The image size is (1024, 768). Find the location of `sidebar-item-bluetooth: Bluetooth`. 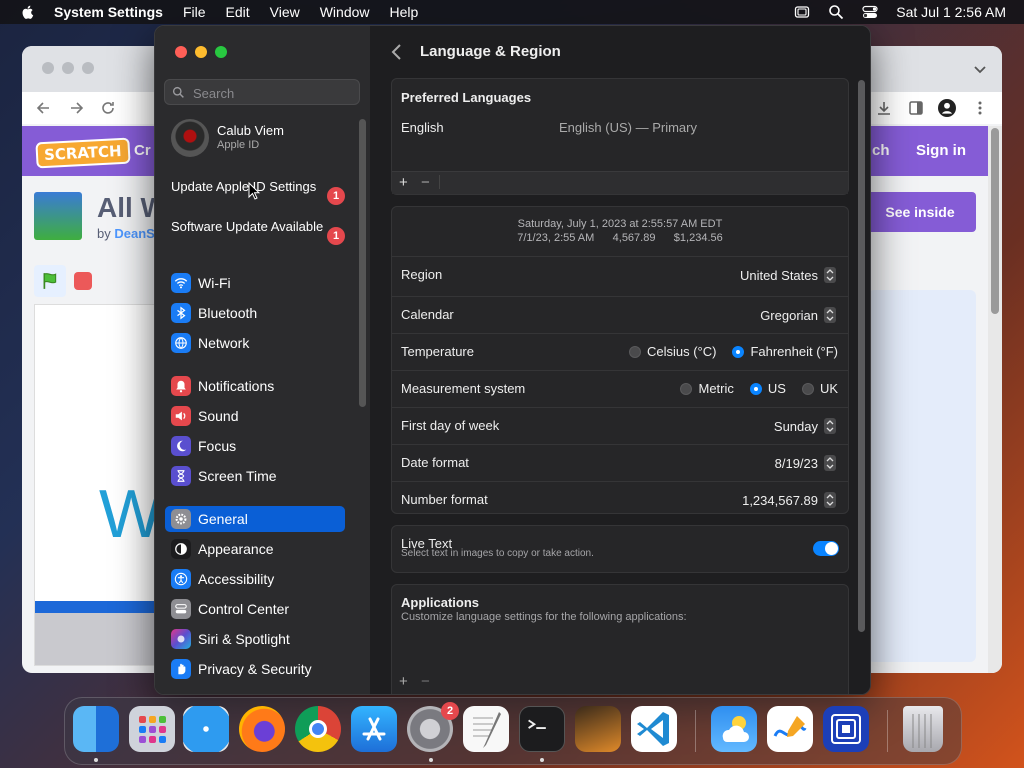

sidebar-item-bluetooth: Bluetooth is located at coordinates (255, 313).